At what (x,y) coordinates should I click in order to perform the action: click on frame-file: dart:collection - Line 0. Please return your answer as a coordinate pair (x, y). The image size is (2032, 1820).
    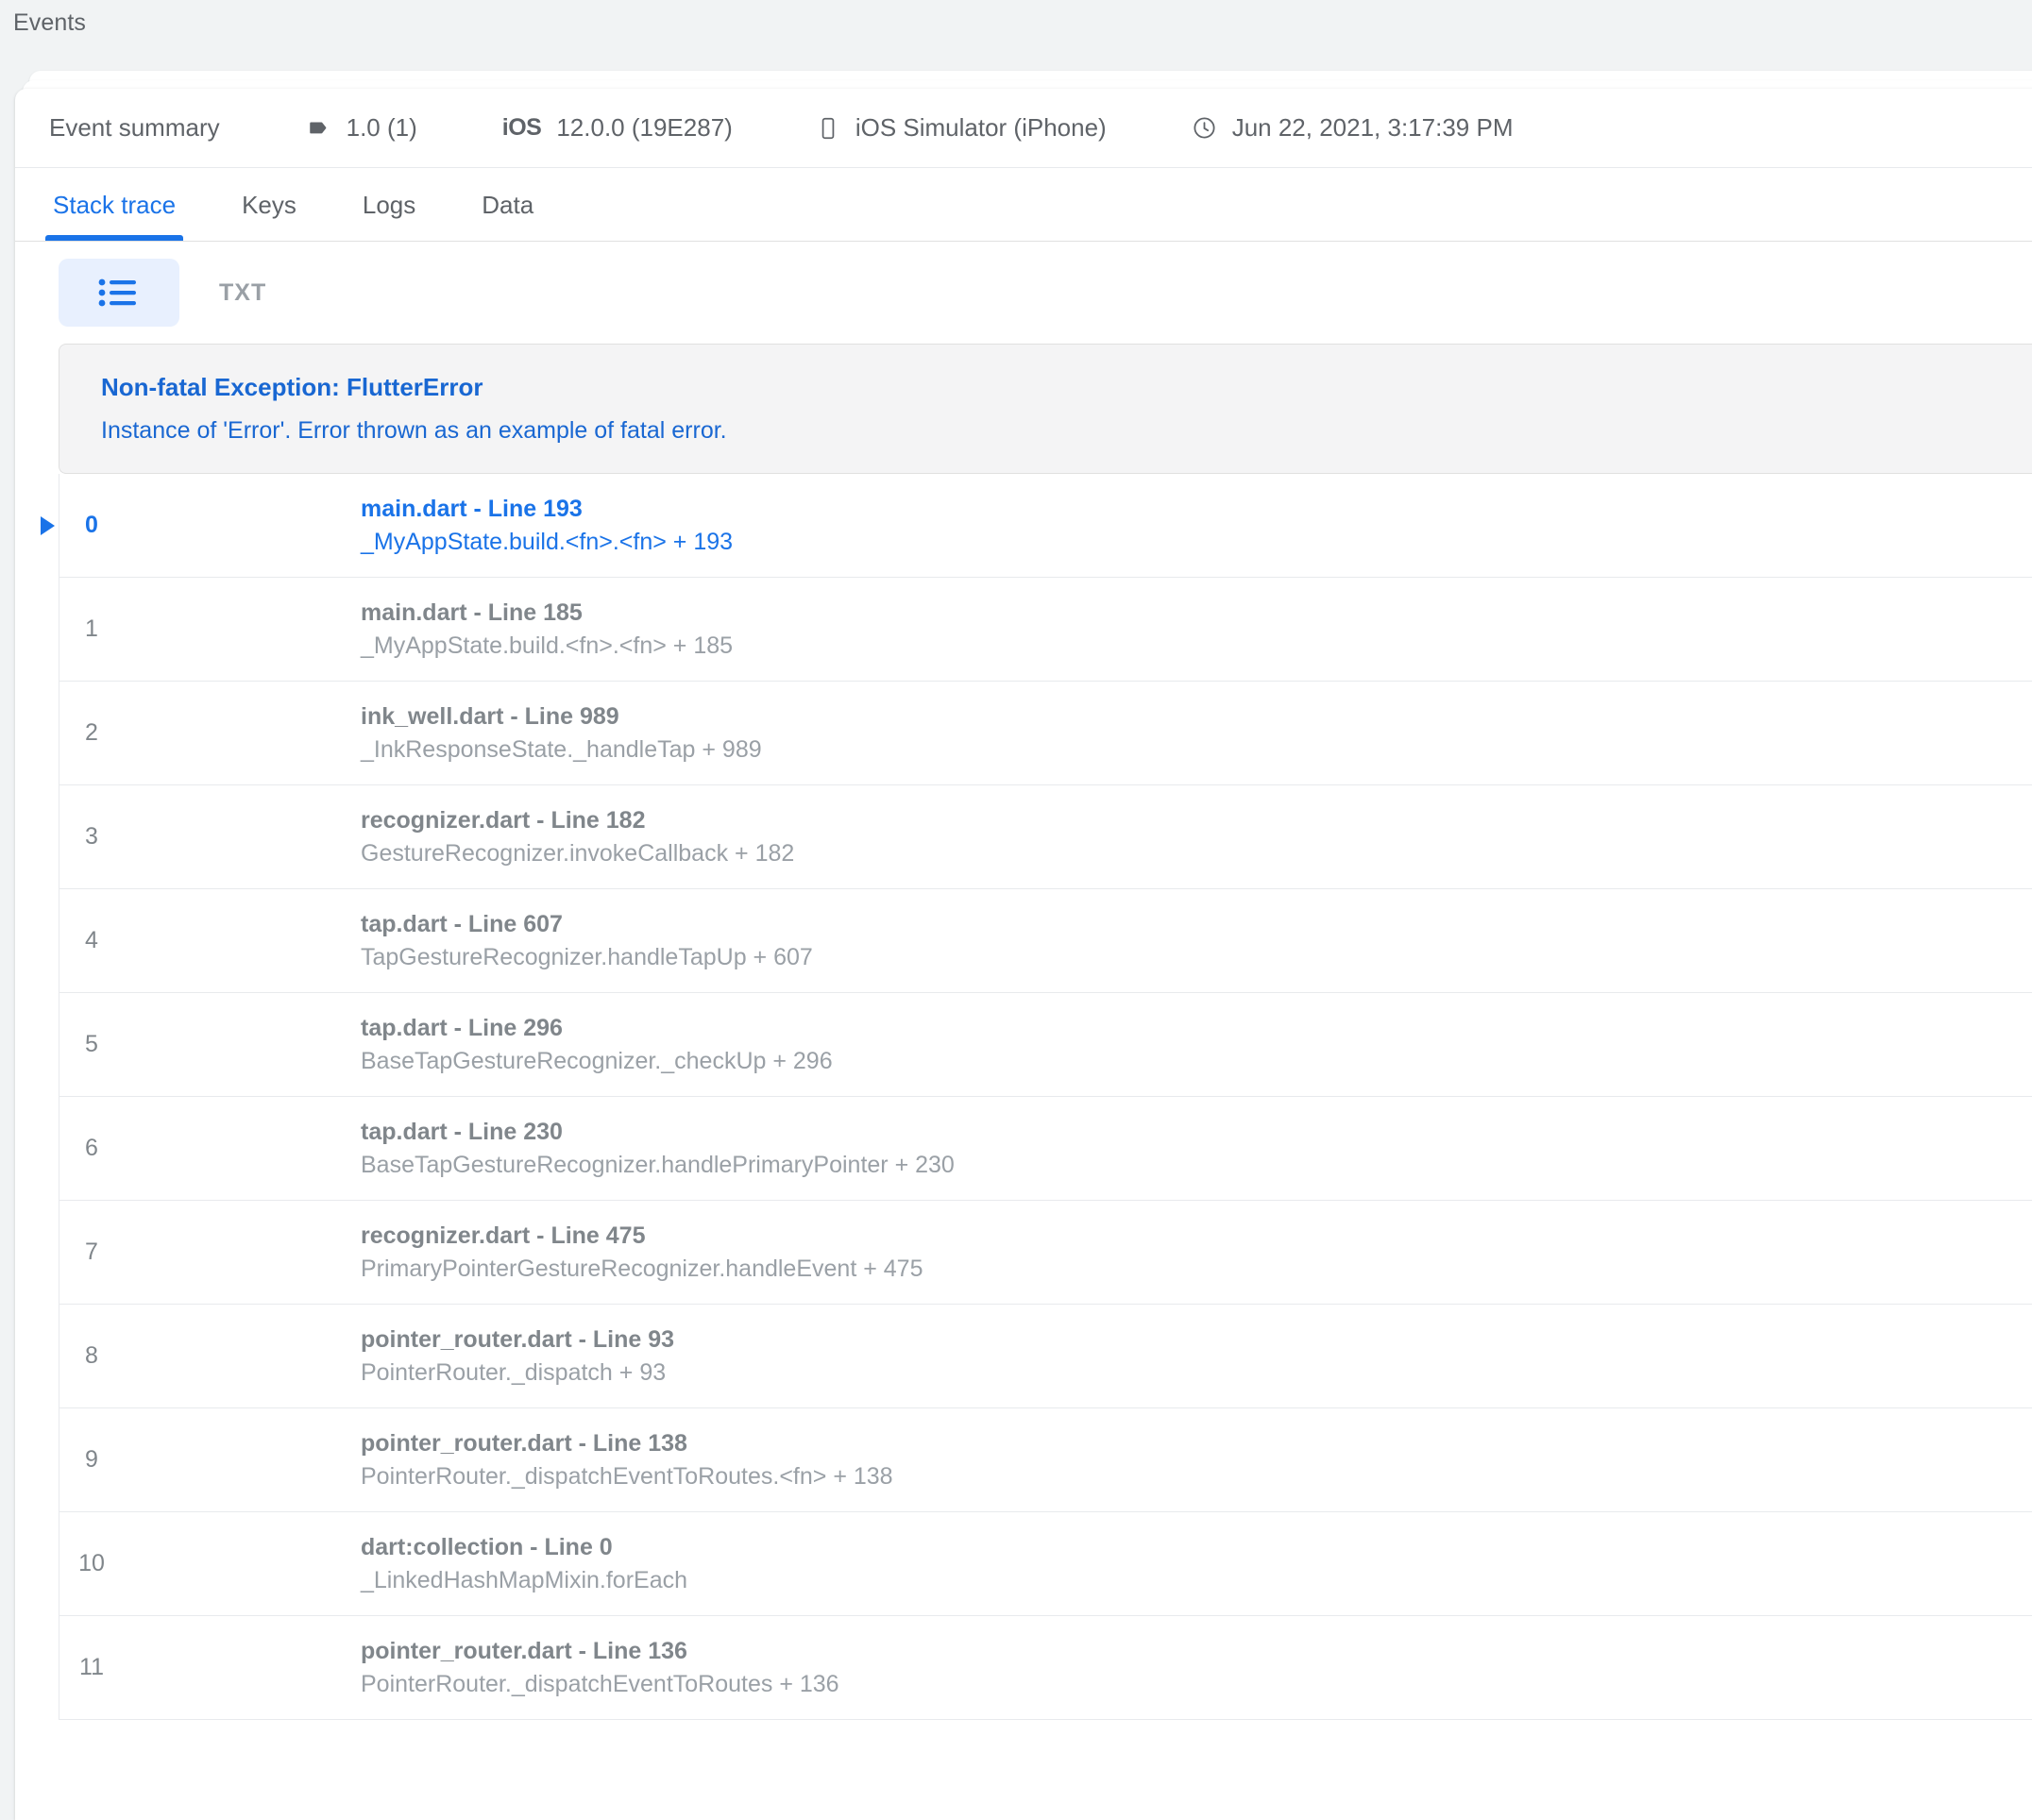
    Looking at the image, I should click on (1196, 1547).